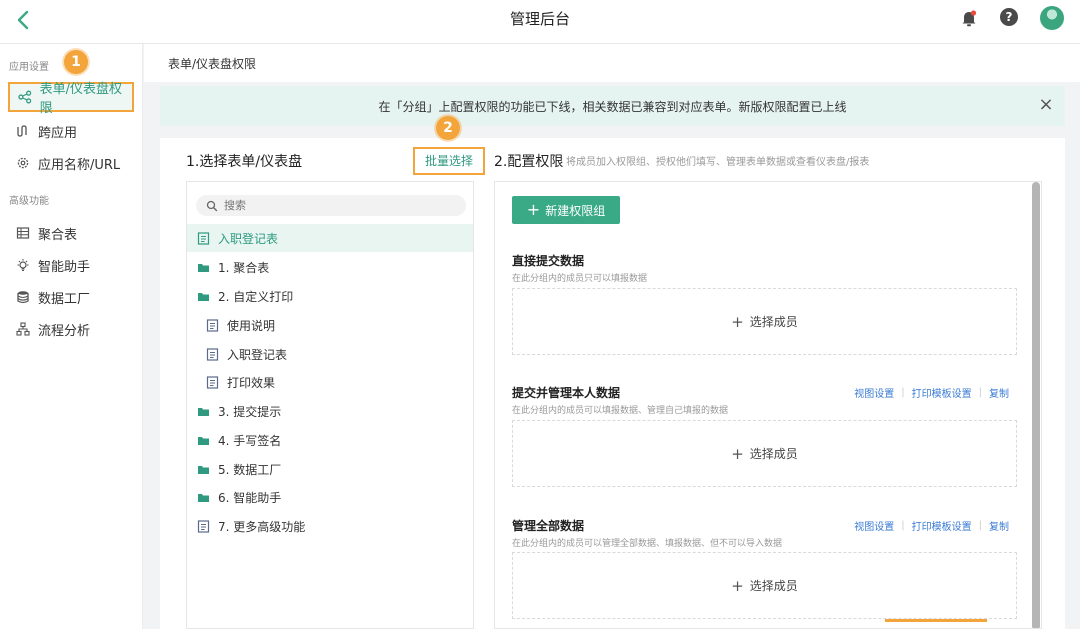 This screenshot has height=629, width=1080. Describe the element at coordinates (575, 210) in the screenshot. I see `new-group-label: 新建权限组` at that location.